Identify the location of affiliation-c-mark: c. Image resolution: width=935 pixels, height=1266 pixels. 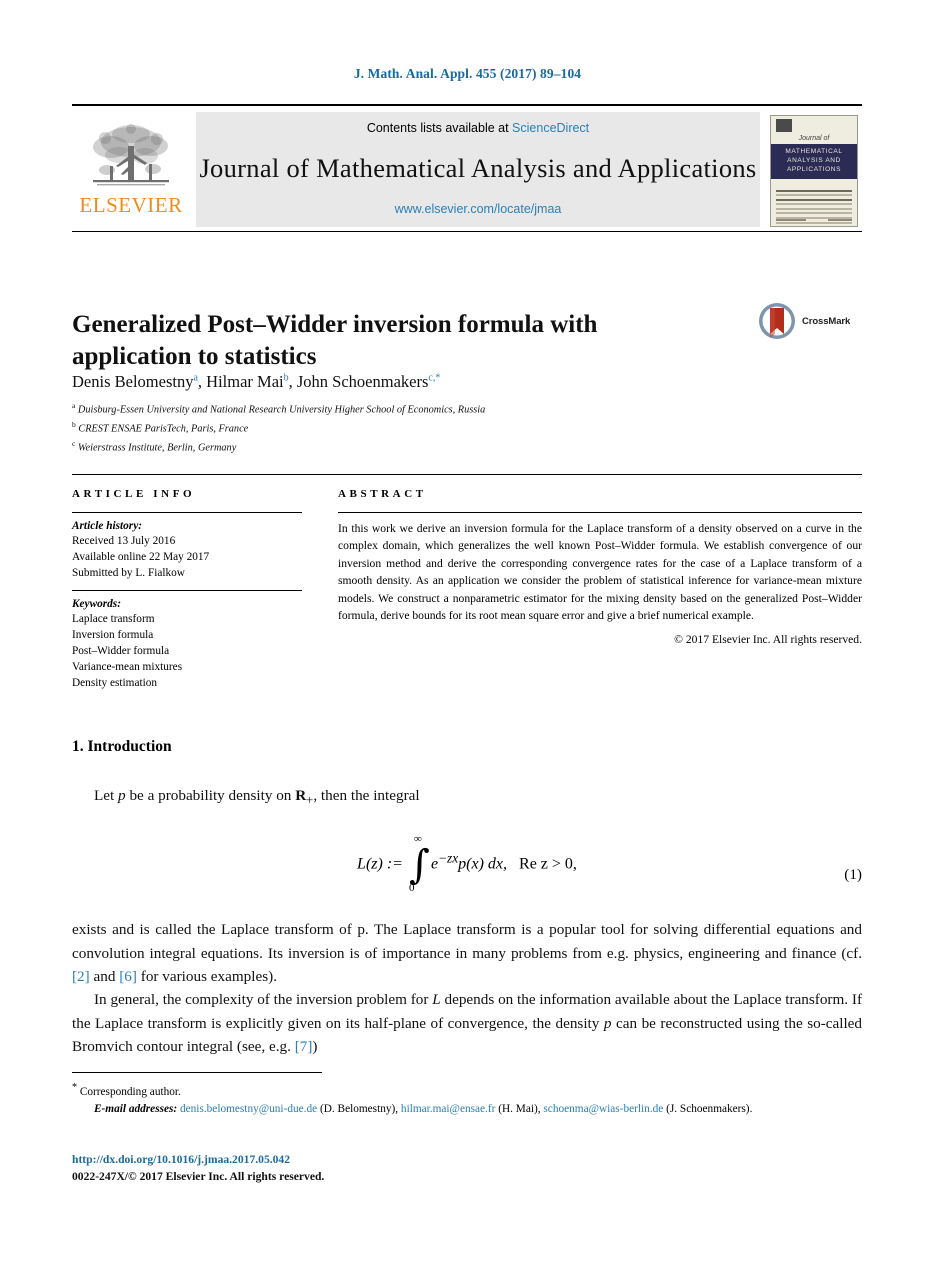
(74, 444).